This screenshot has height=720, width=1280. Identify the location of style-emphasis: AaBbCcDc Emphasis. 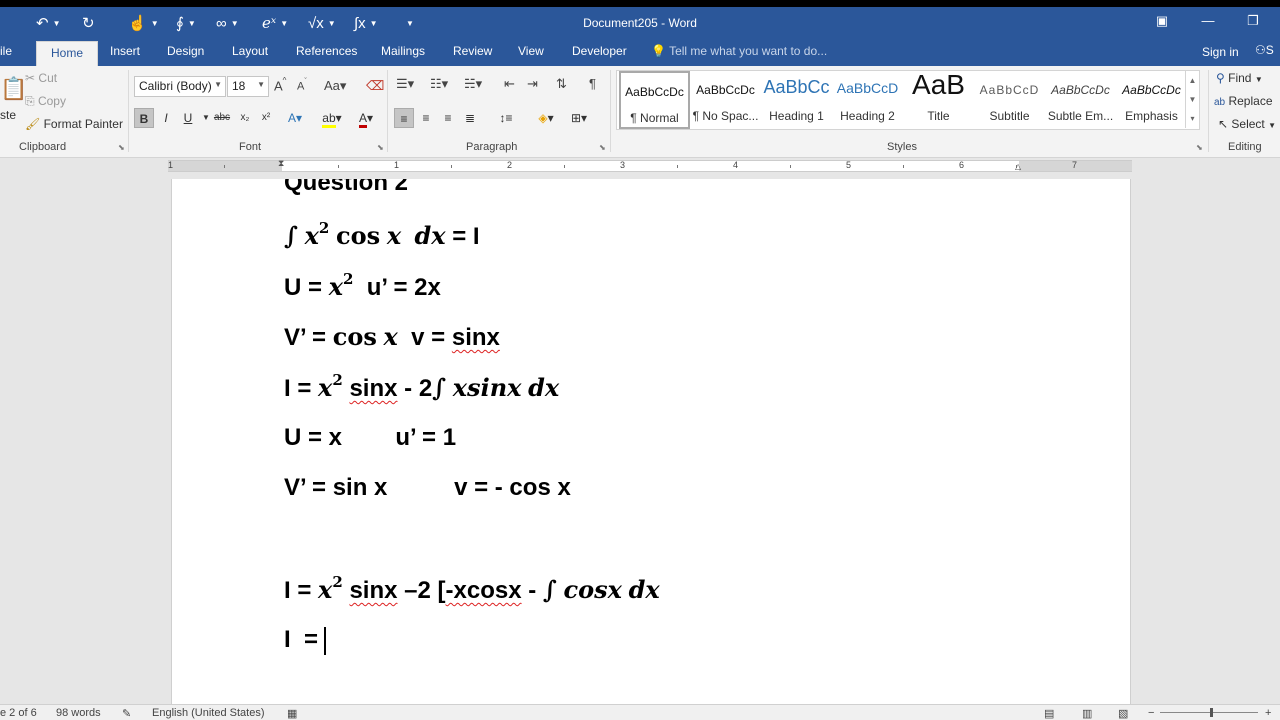
(1151, 100).